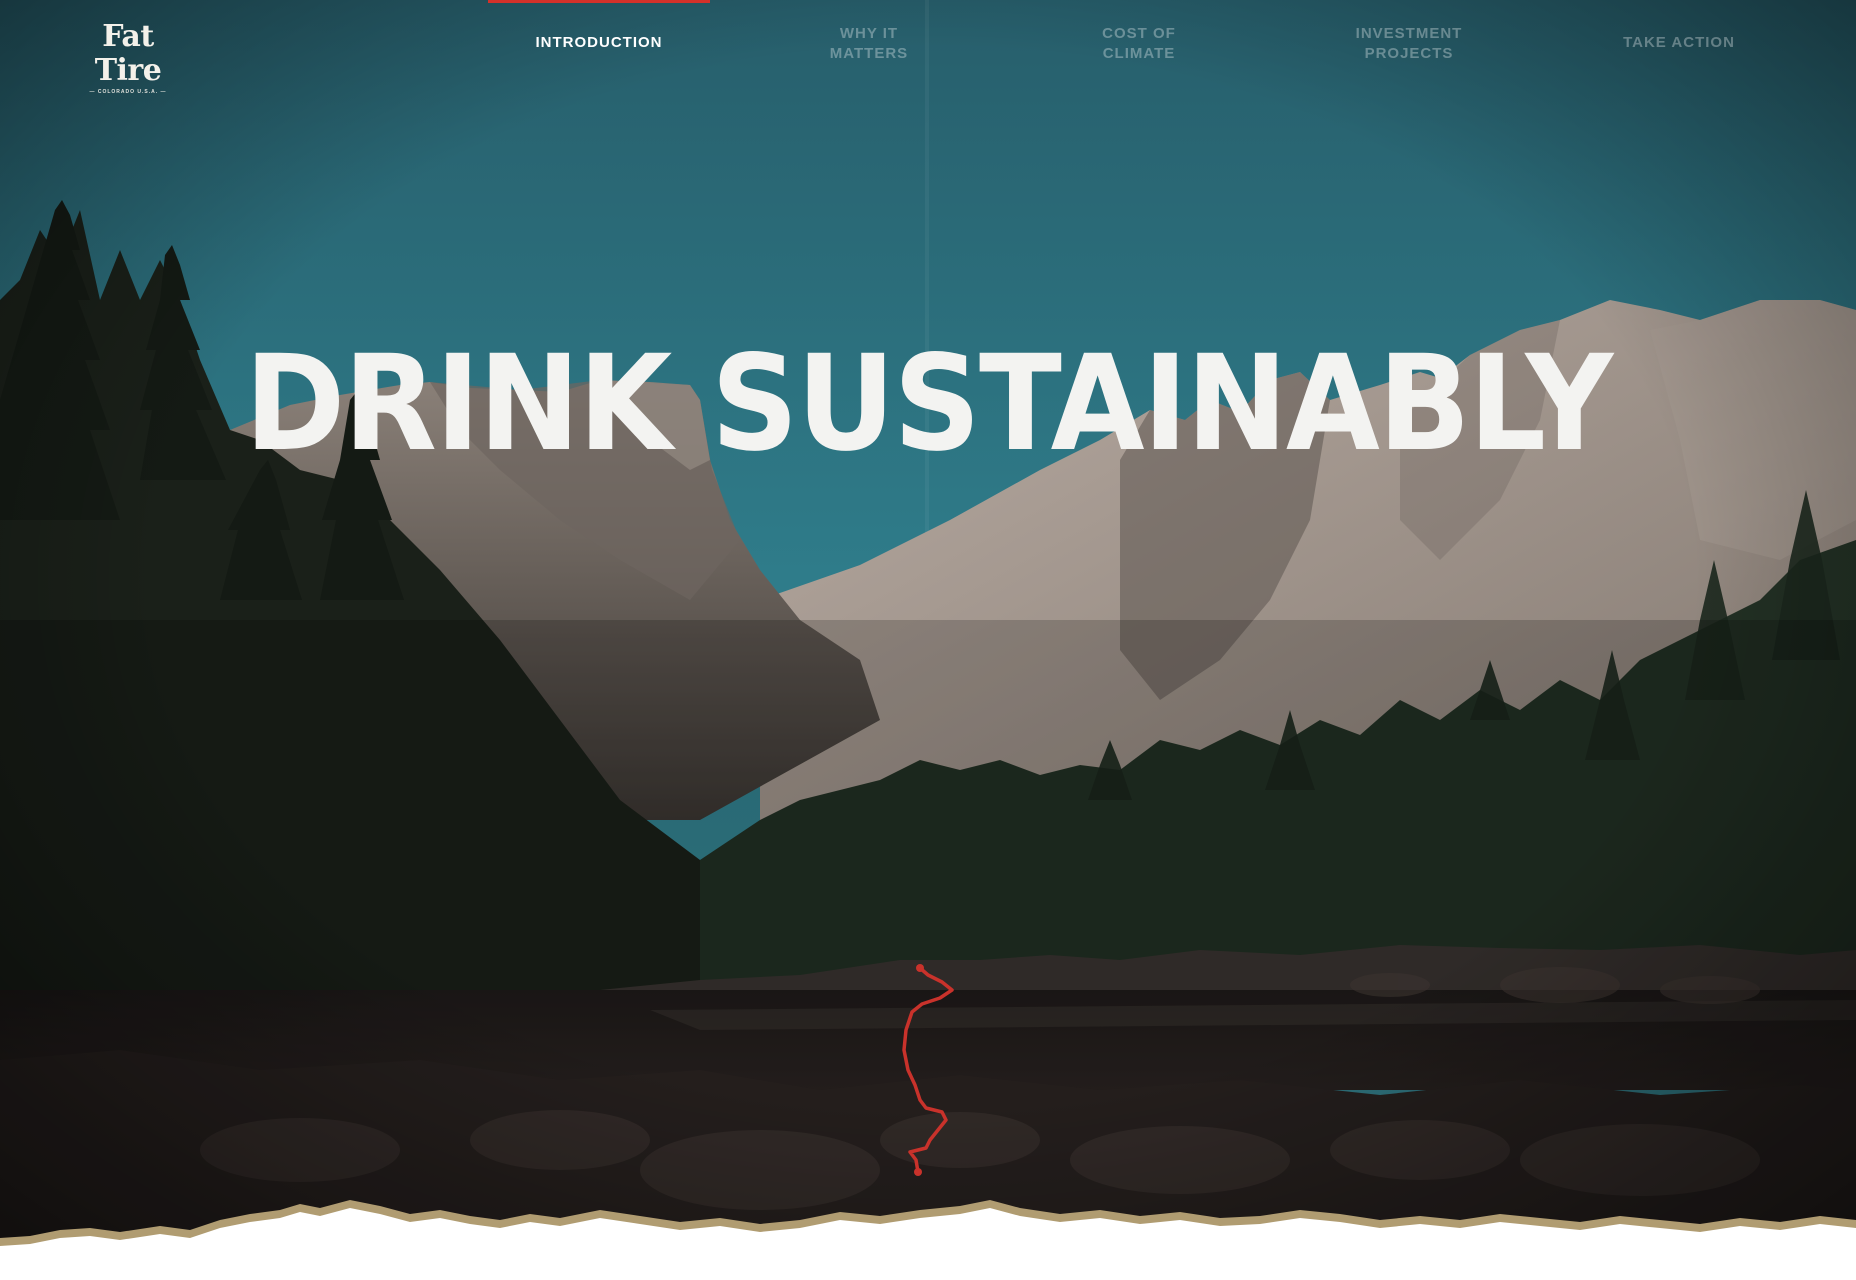 The width and height of the screenshot is (1856, 1280). I want to click on nav-item-investment-projects-label: INVESTMENT PROJECTS, so click(1409, 43).